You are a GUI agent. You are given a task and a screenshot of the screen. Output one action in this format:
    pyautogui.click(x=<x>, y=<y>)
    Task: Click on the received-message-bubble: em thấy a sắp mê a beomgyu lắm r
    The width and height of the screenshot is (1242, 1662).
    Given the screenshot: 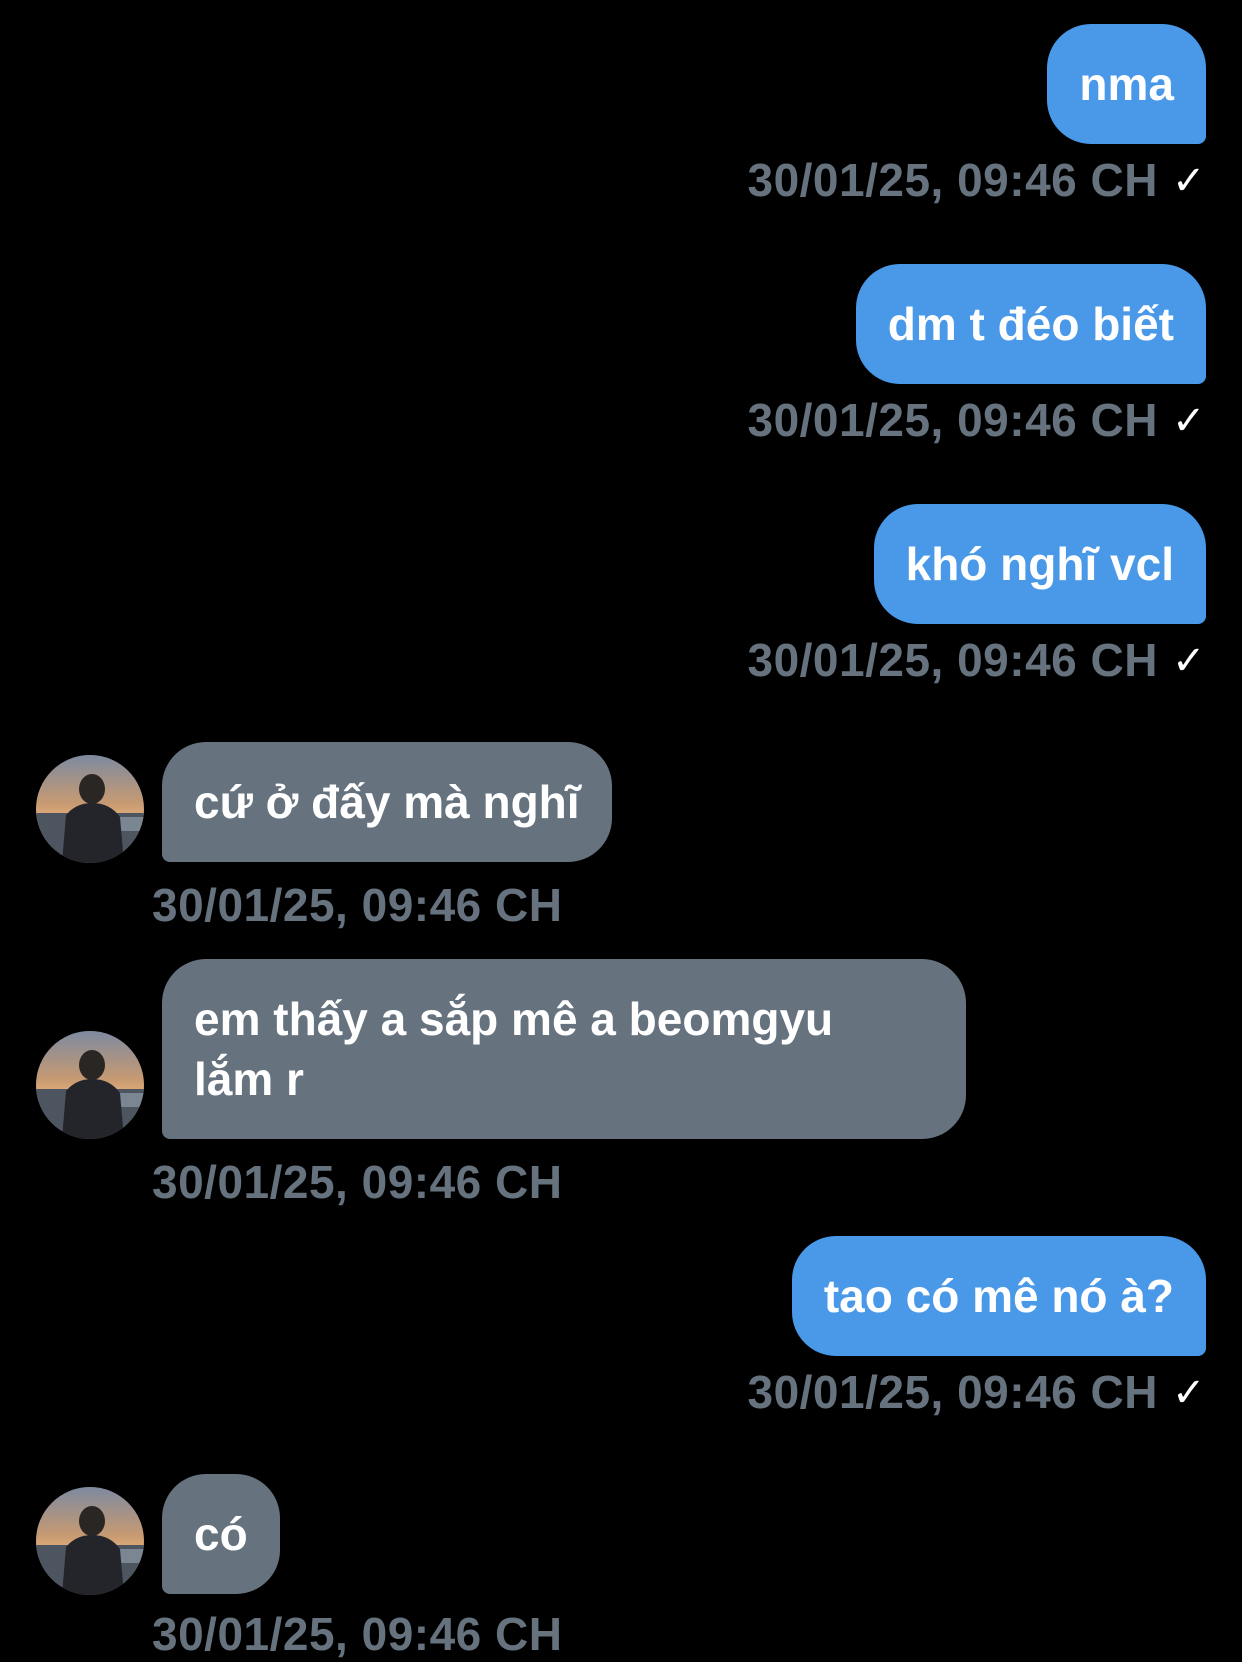 What is the action you would take?
    pyautogui.click(x=564, y=1049)
    